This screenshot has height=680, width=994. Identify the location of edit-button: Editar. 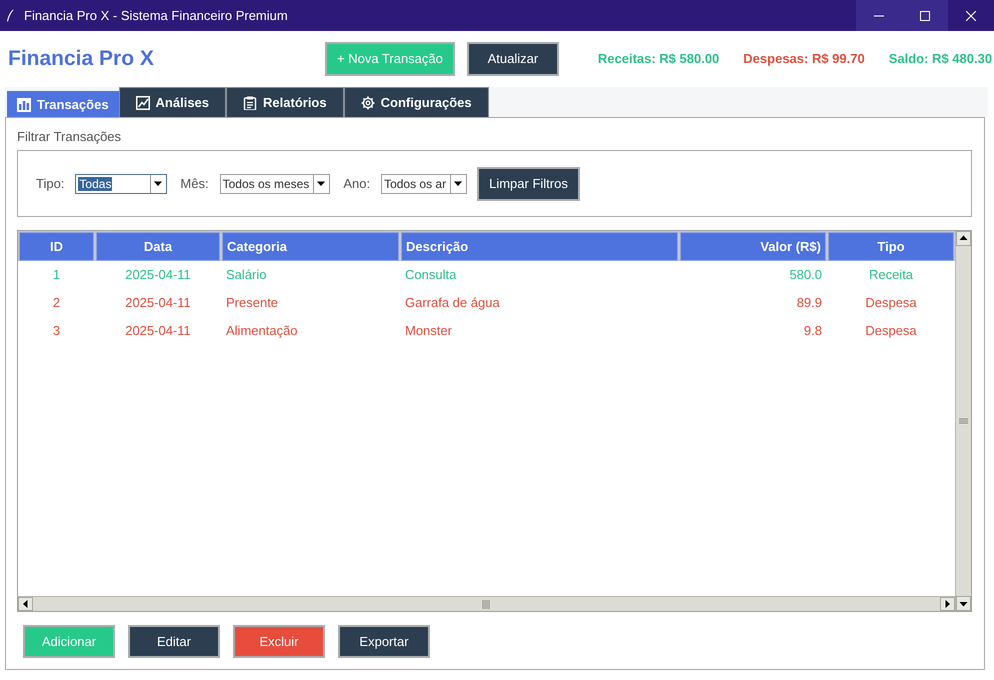
(174, 641).